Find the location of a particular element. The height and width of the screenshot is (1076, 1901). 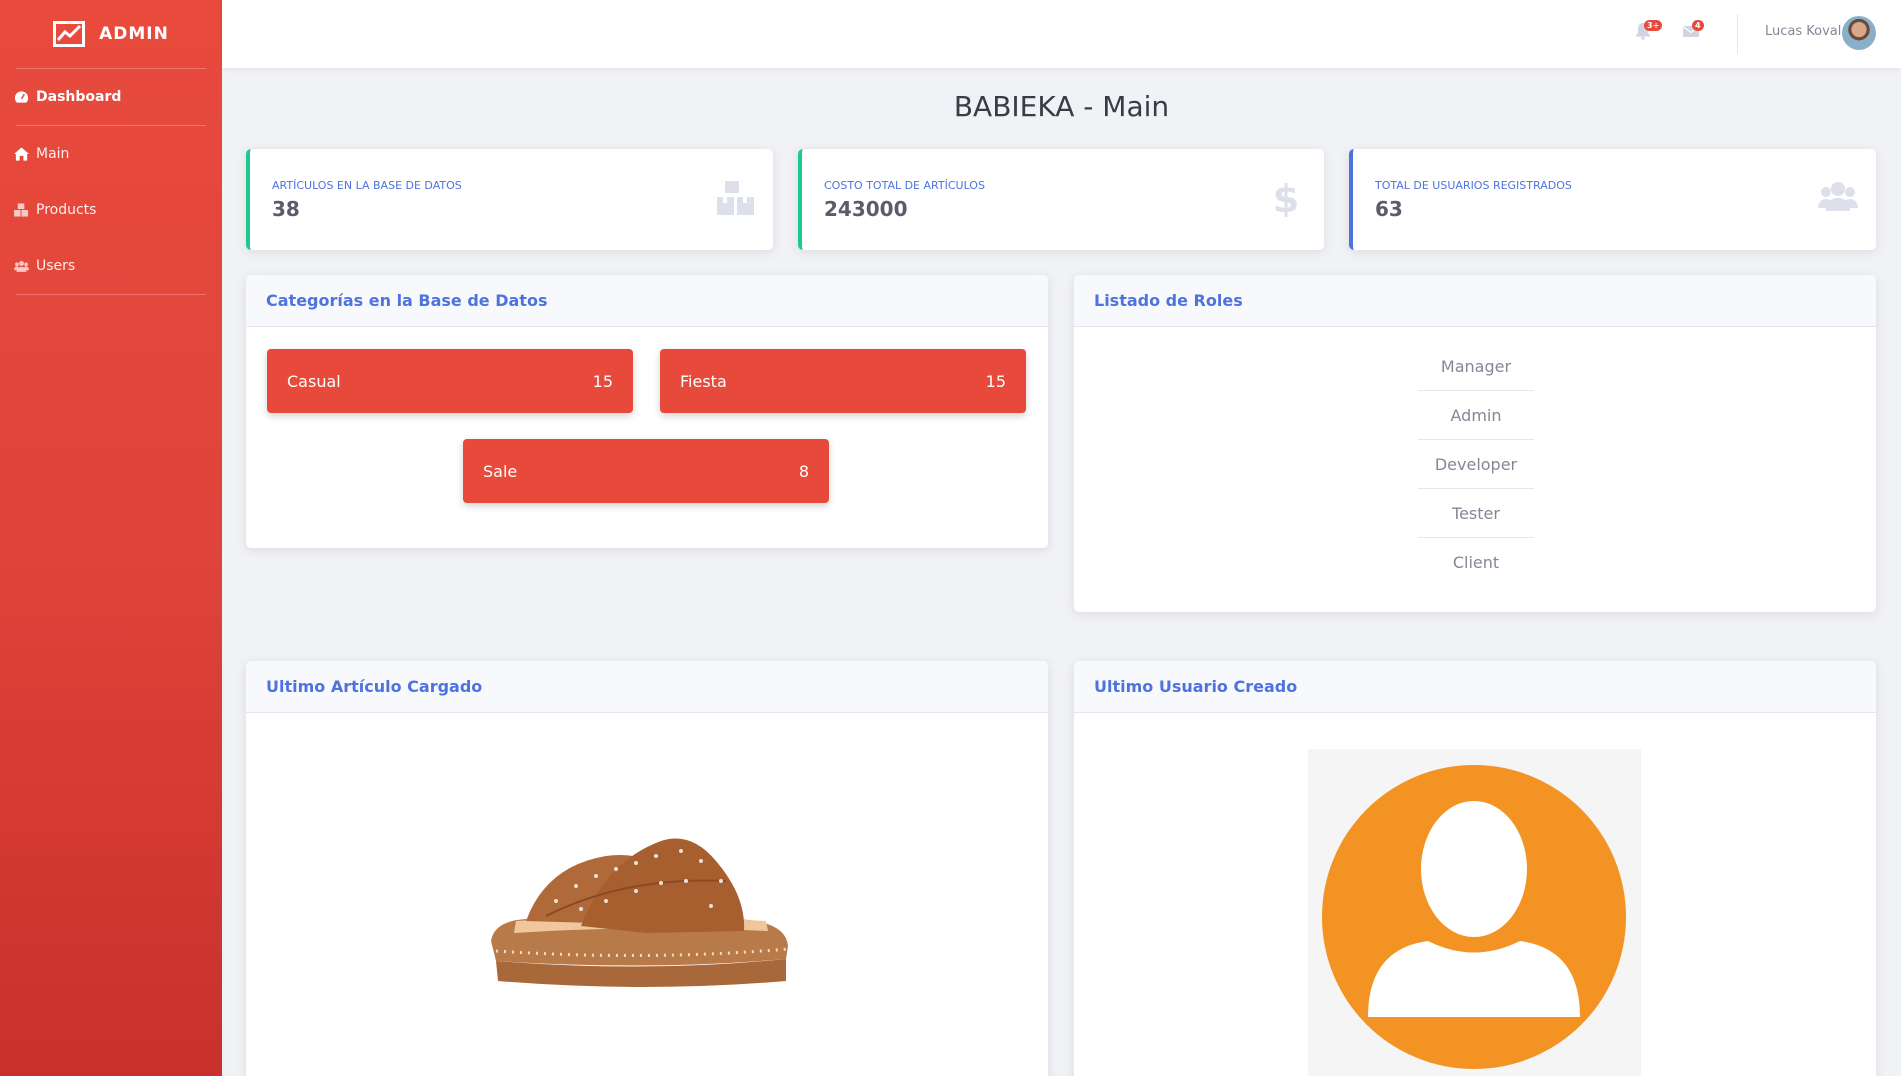

last-user-card-title: Ultimo Usuario Creado is located at coordinates (1475, 687).